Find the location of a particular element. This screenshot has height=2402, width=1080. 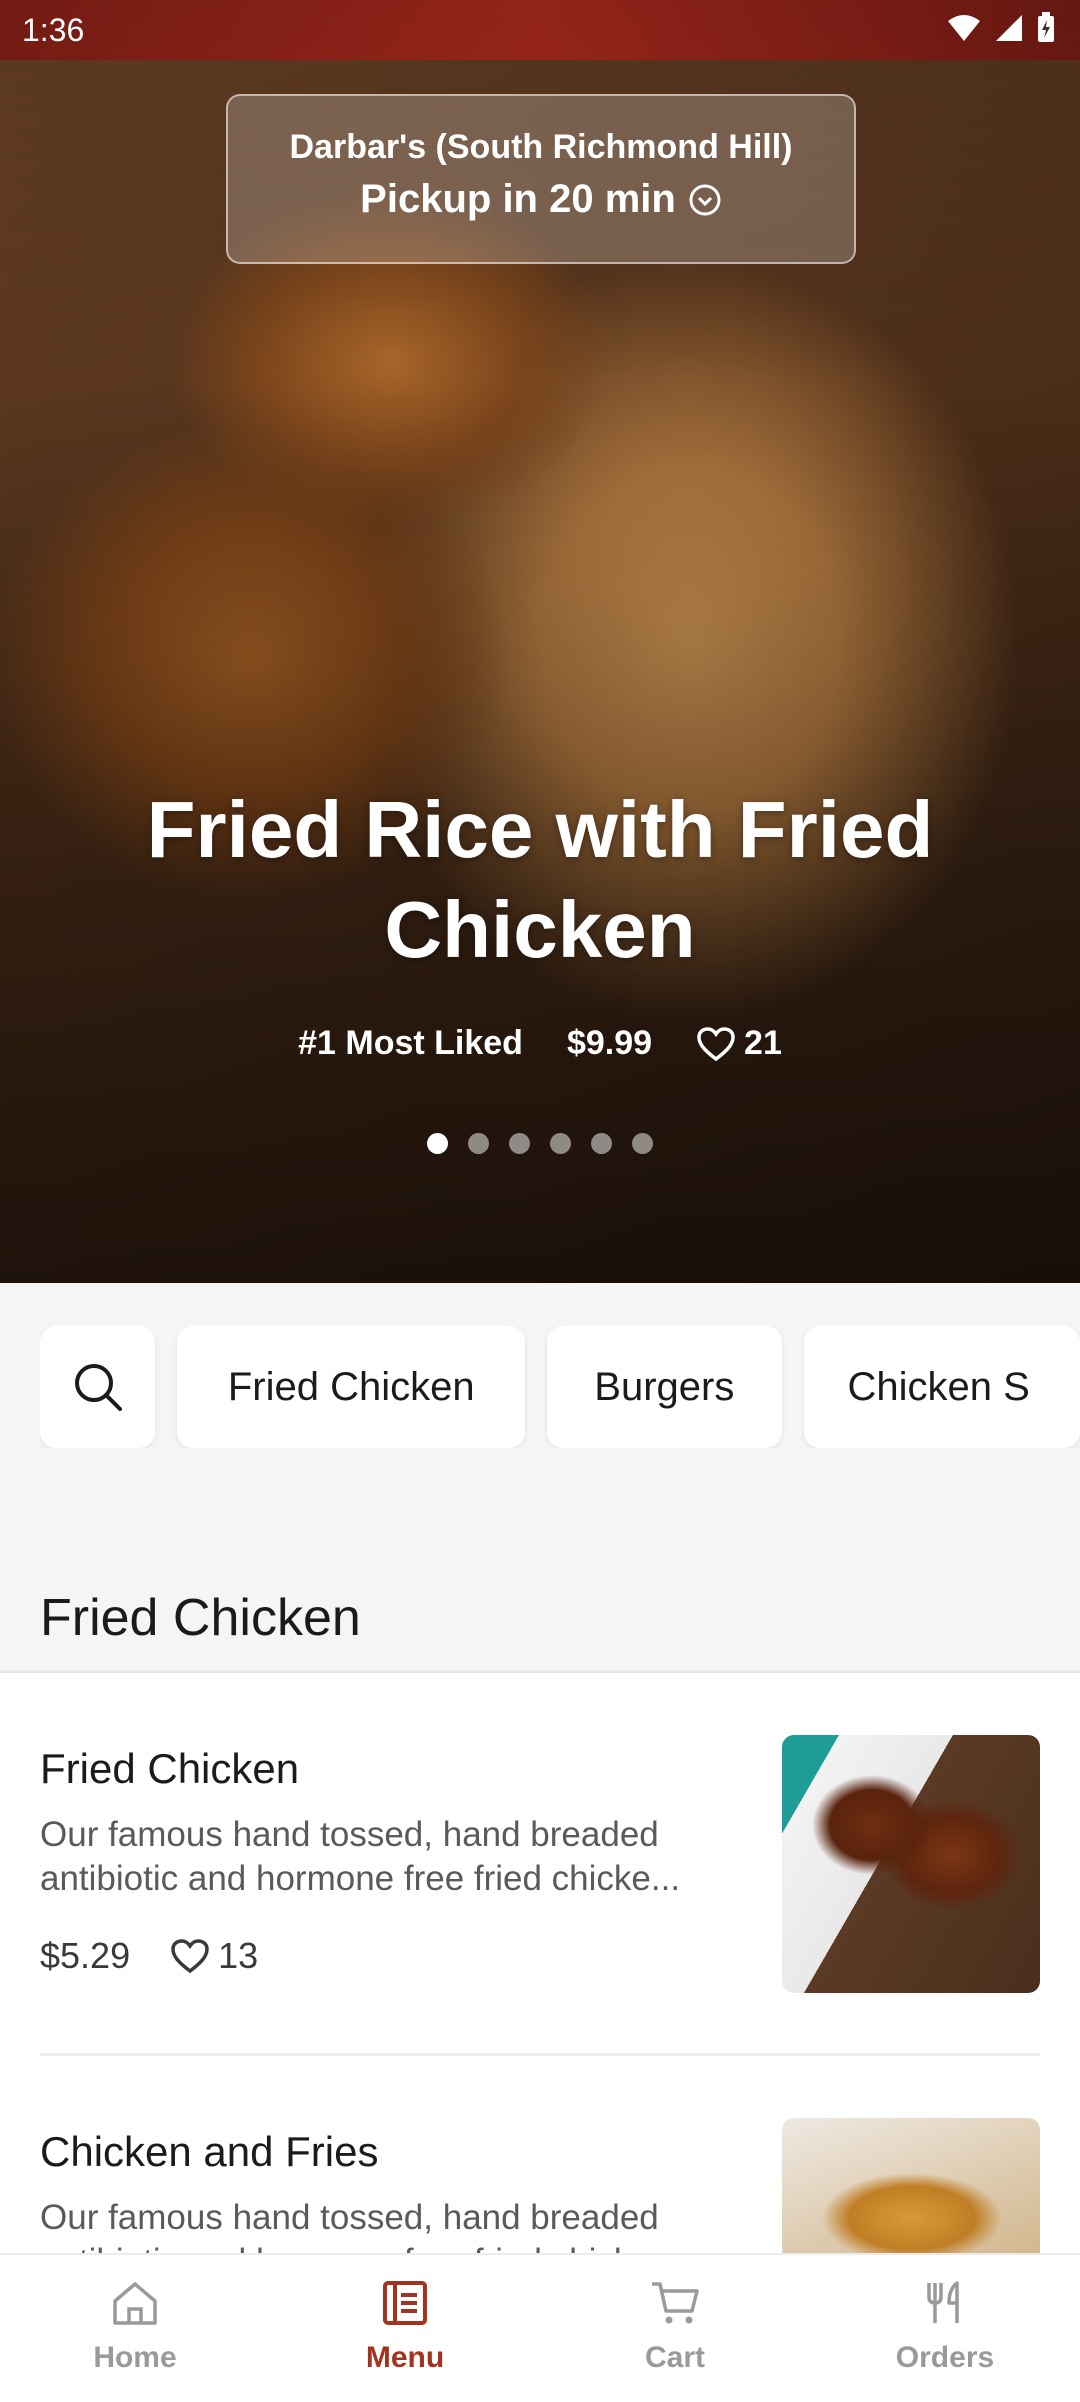

pickup-time: Pickup in 20 min is located at coordinates (541, 199).